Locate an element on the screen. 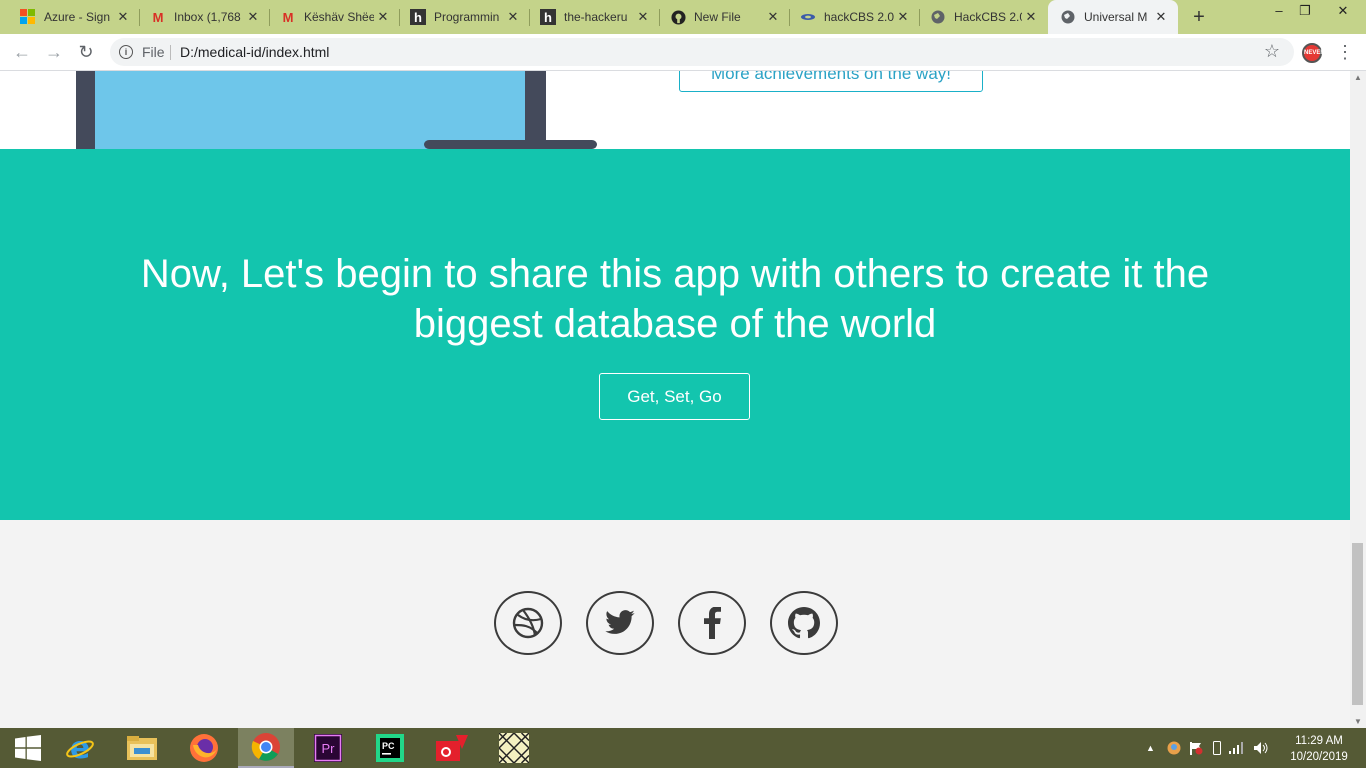  action-center-flag-icon is located at coordinates (1196, 748).